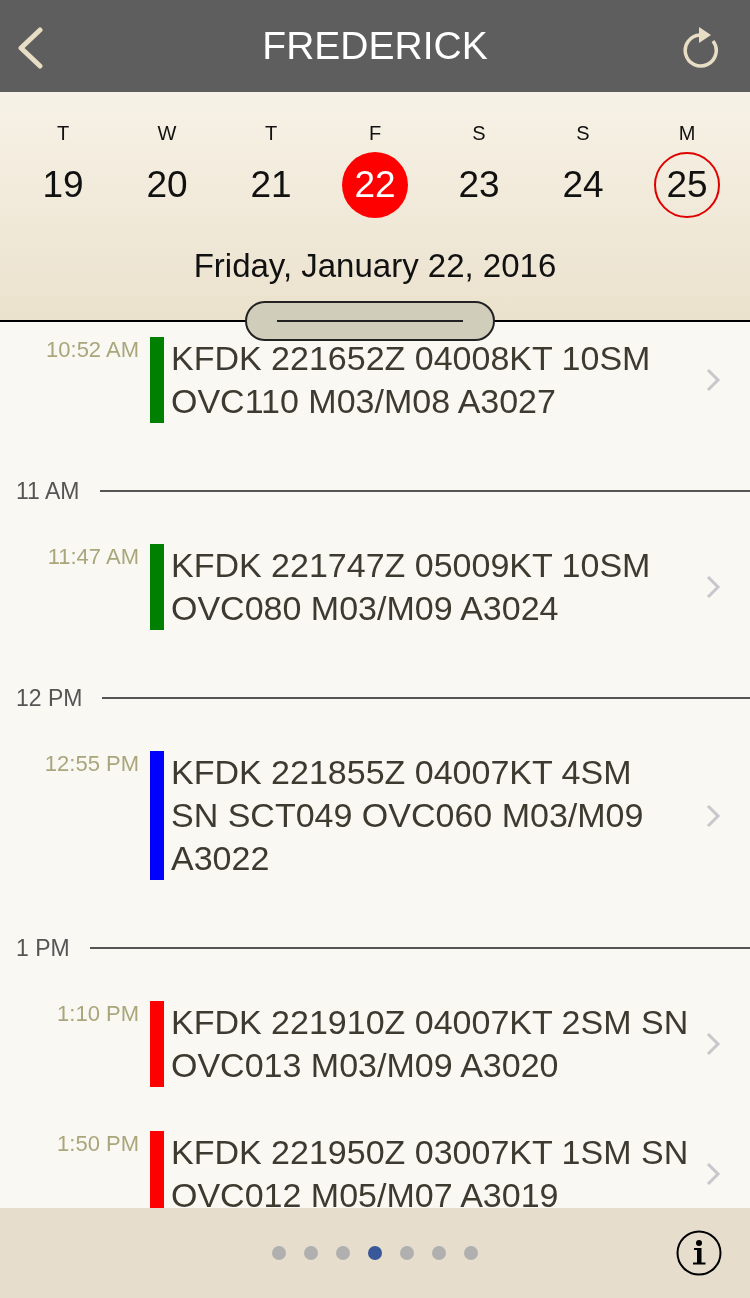 This screenshot has width=750, height=1298. I want to click on day-number: 21, so click(271, 185).